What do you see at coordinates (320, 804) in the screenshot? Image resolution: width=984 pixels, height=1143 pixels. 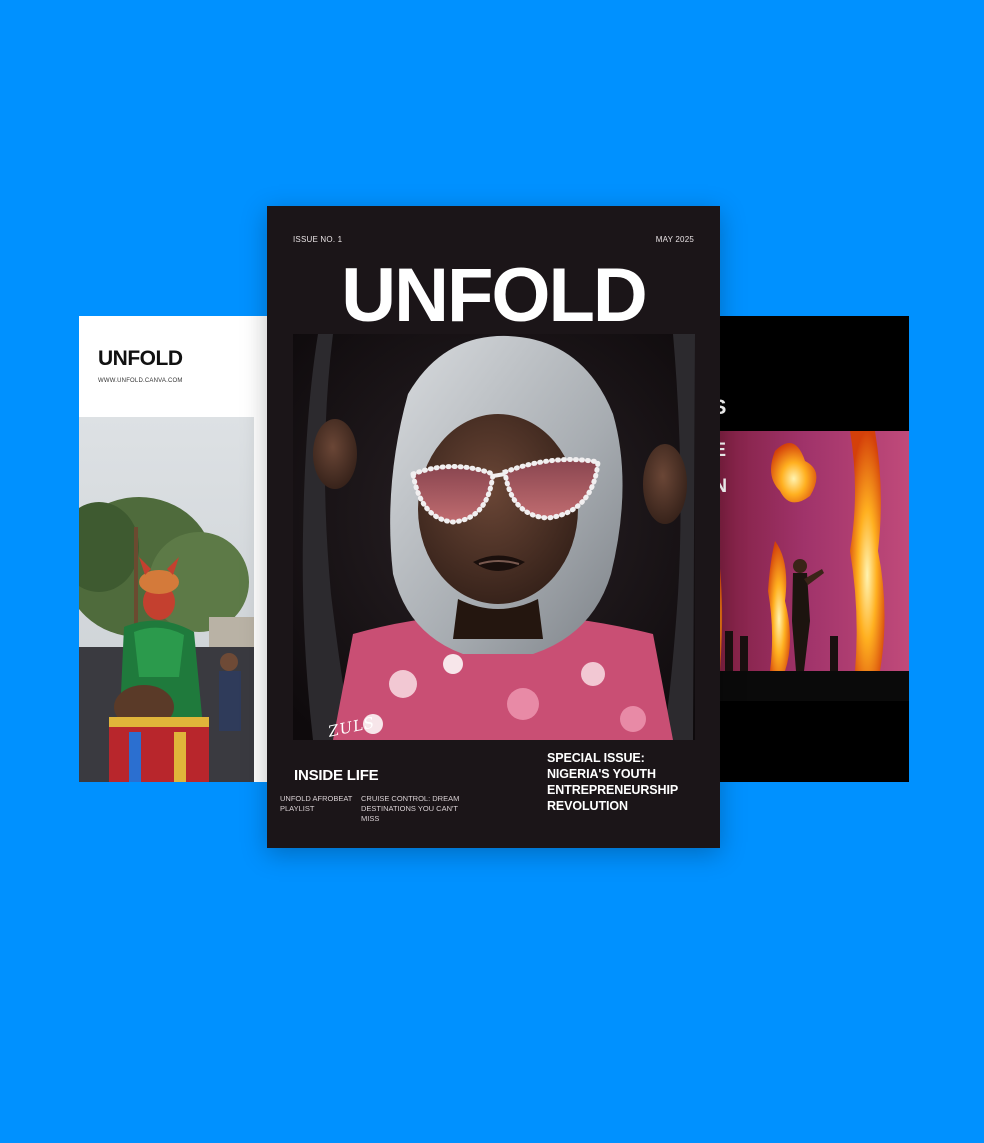 I see `story-afrobeat: UNFOLD AFROBEAT PLAYLIST` at bounding box center [320, 804].